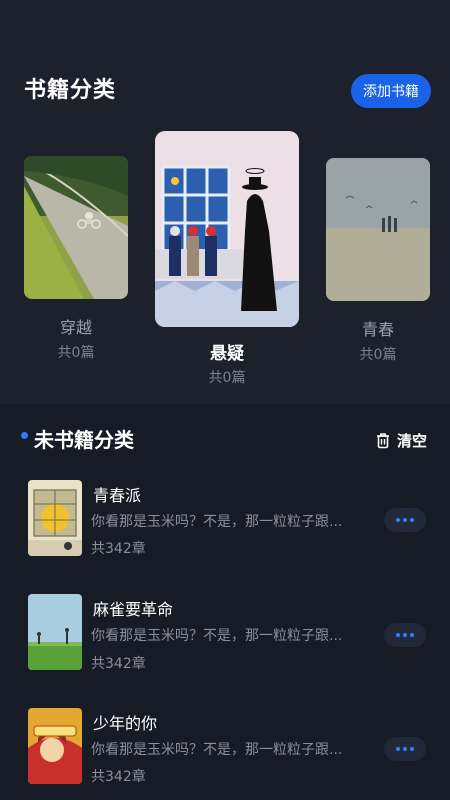 Image resolution: width=450 pixels, height=800 pixels. What do you see at coordinates (391, 91) in the screenshot?
I see `add-book-button: 添加书籍` at bounding box center [391, 91].